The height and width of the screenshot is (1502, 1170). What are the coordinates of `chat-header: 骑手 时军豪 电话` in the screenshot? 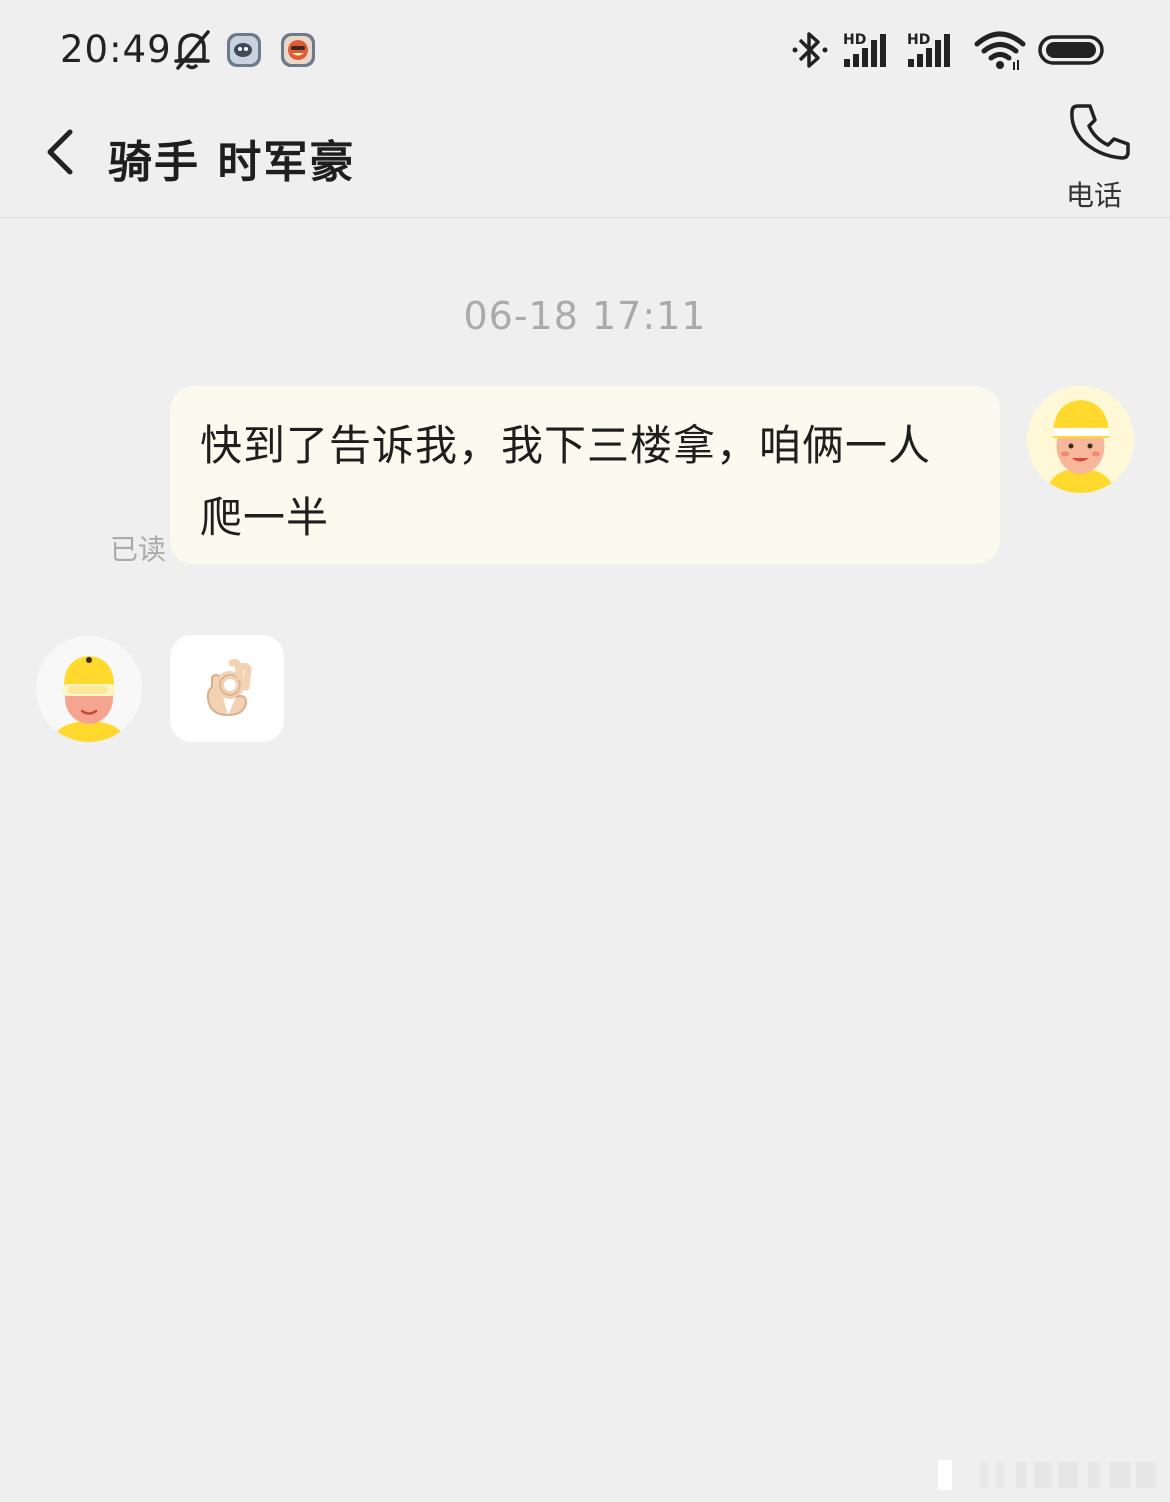 It's located at (585, 159).